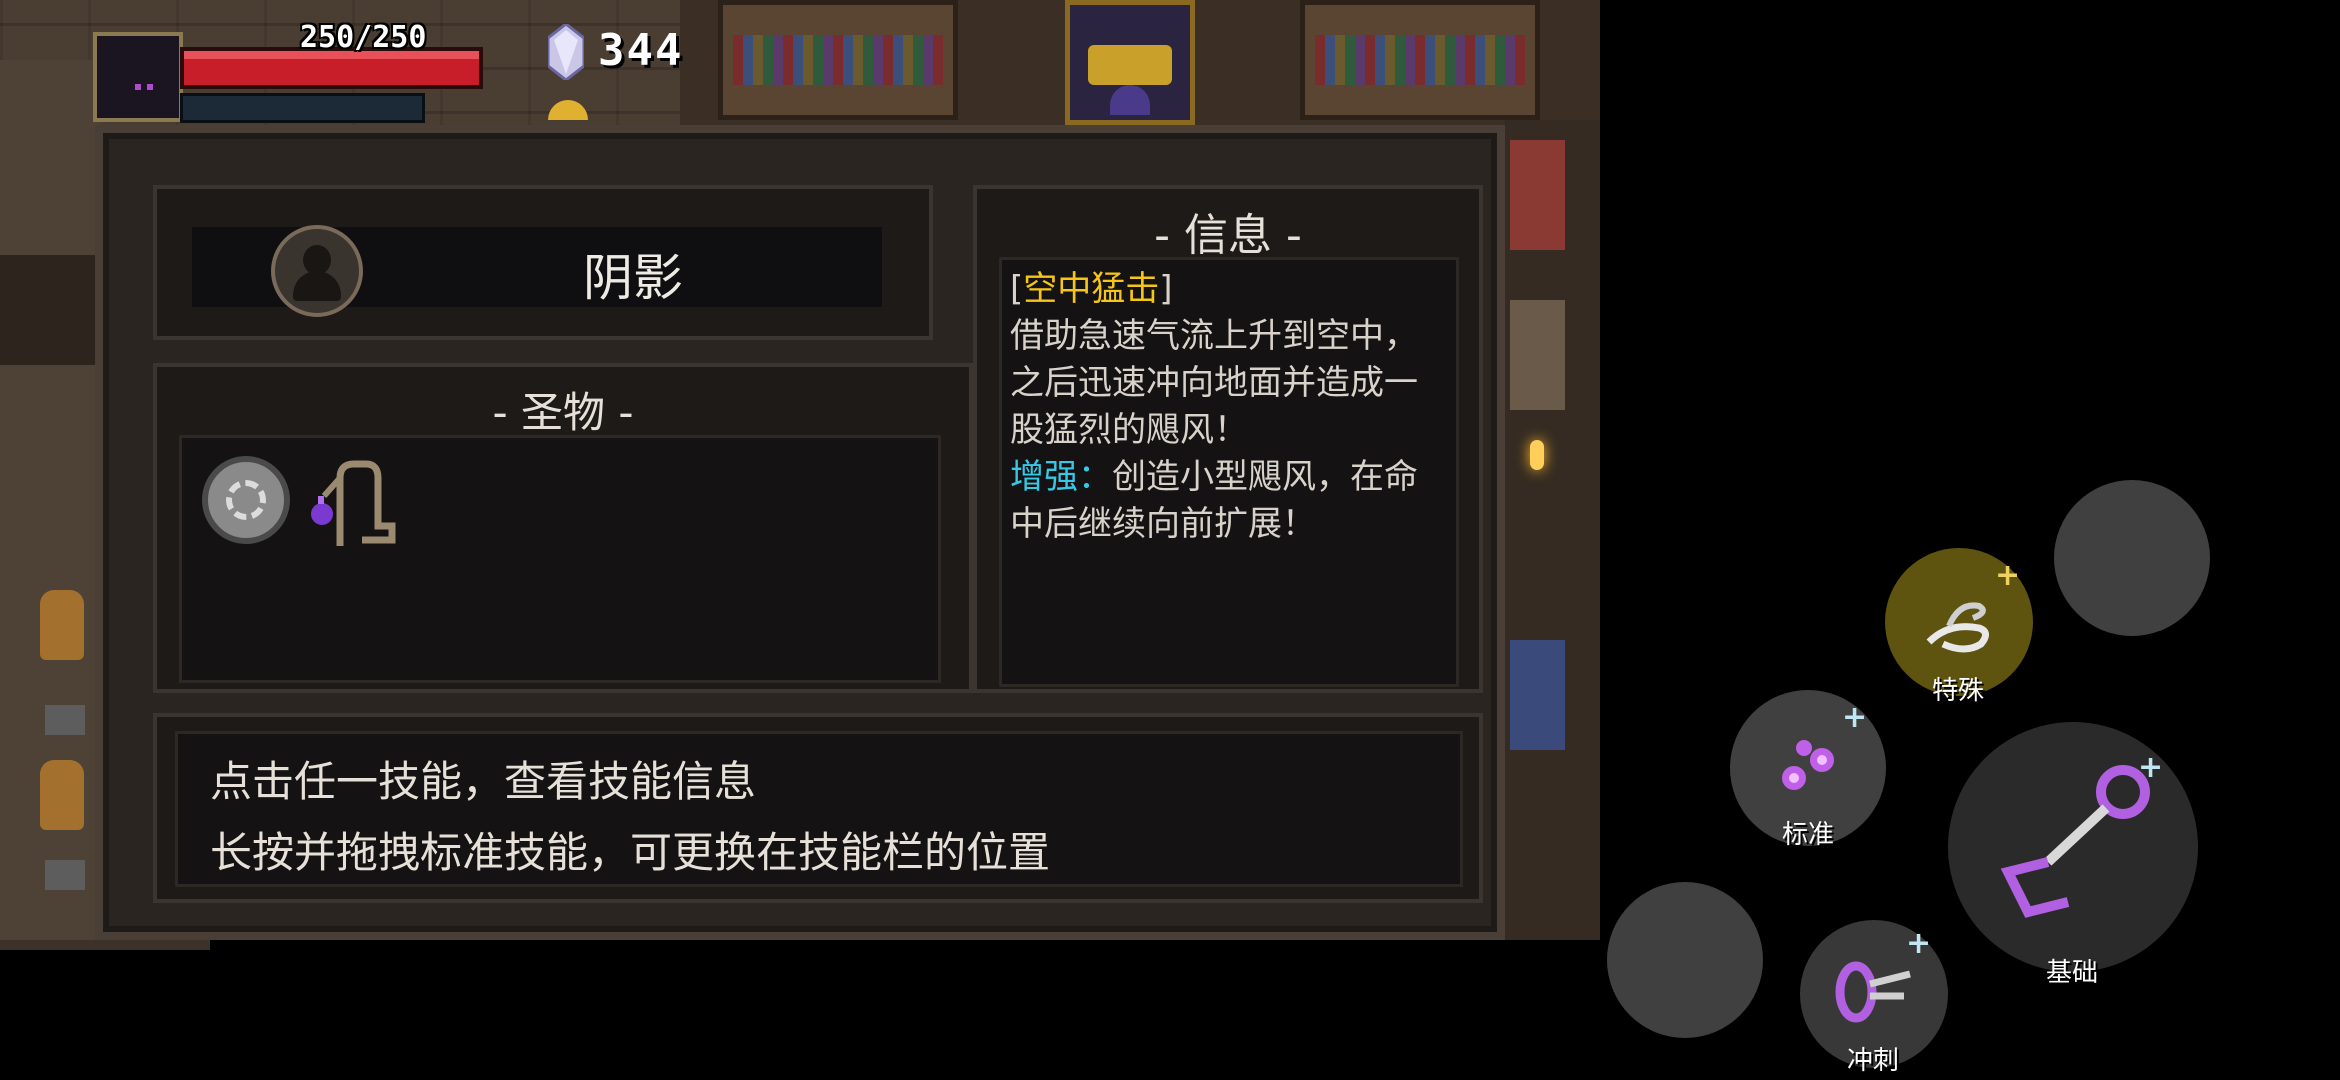  I want to click on character-name: 阴影, so click(633, 278).